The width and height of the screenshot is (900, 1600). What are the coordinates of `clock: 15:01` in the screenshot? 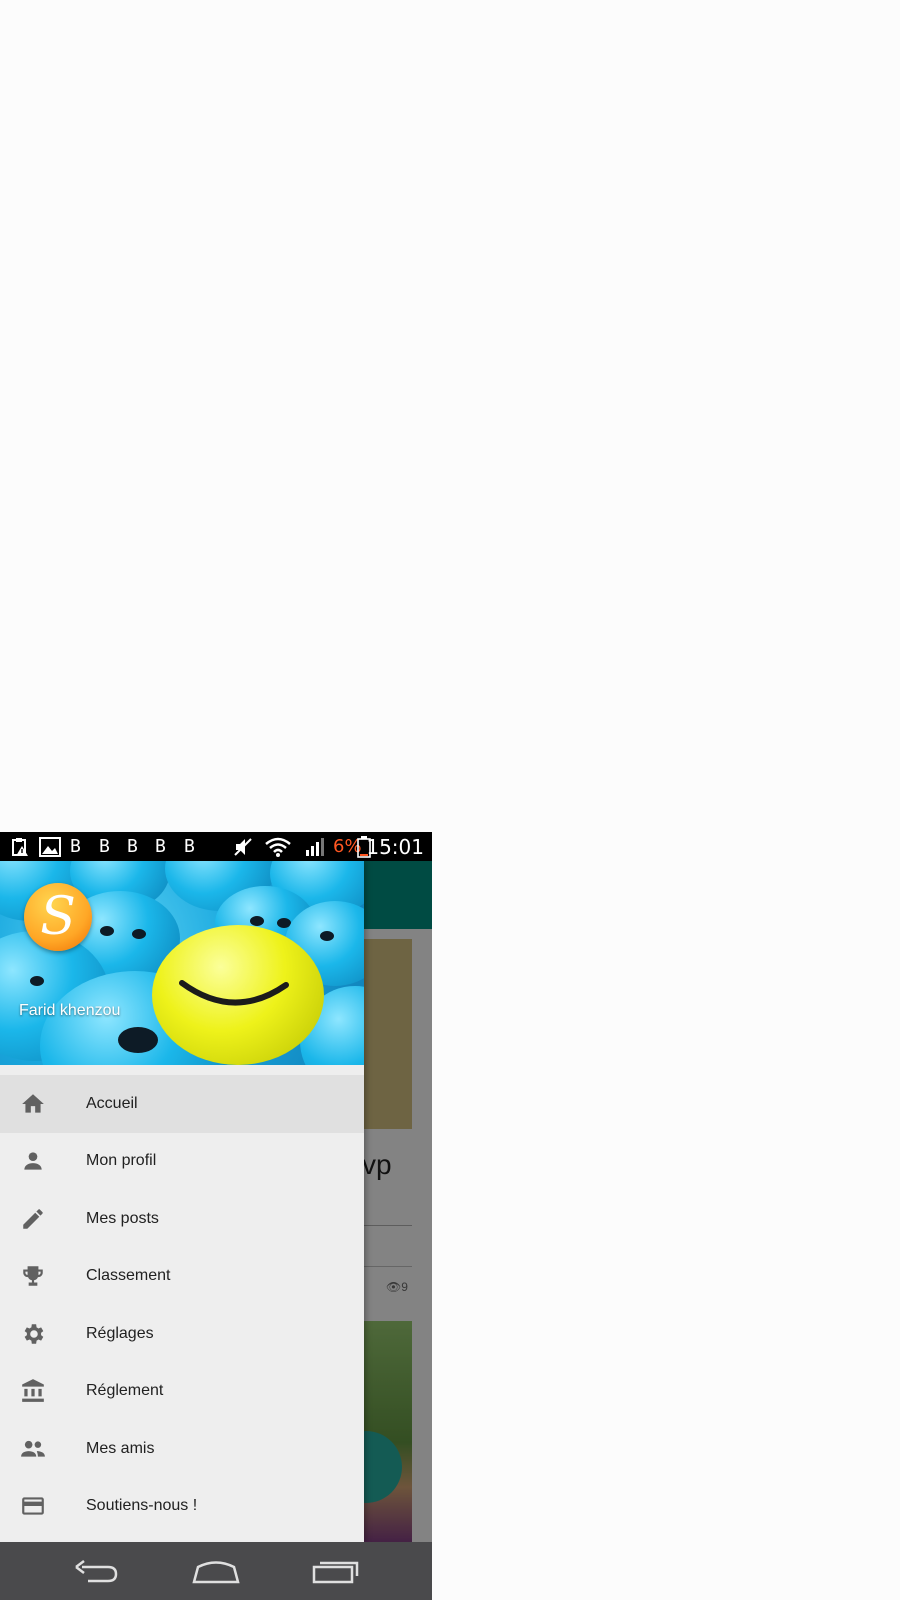 It's located at (395, 846).